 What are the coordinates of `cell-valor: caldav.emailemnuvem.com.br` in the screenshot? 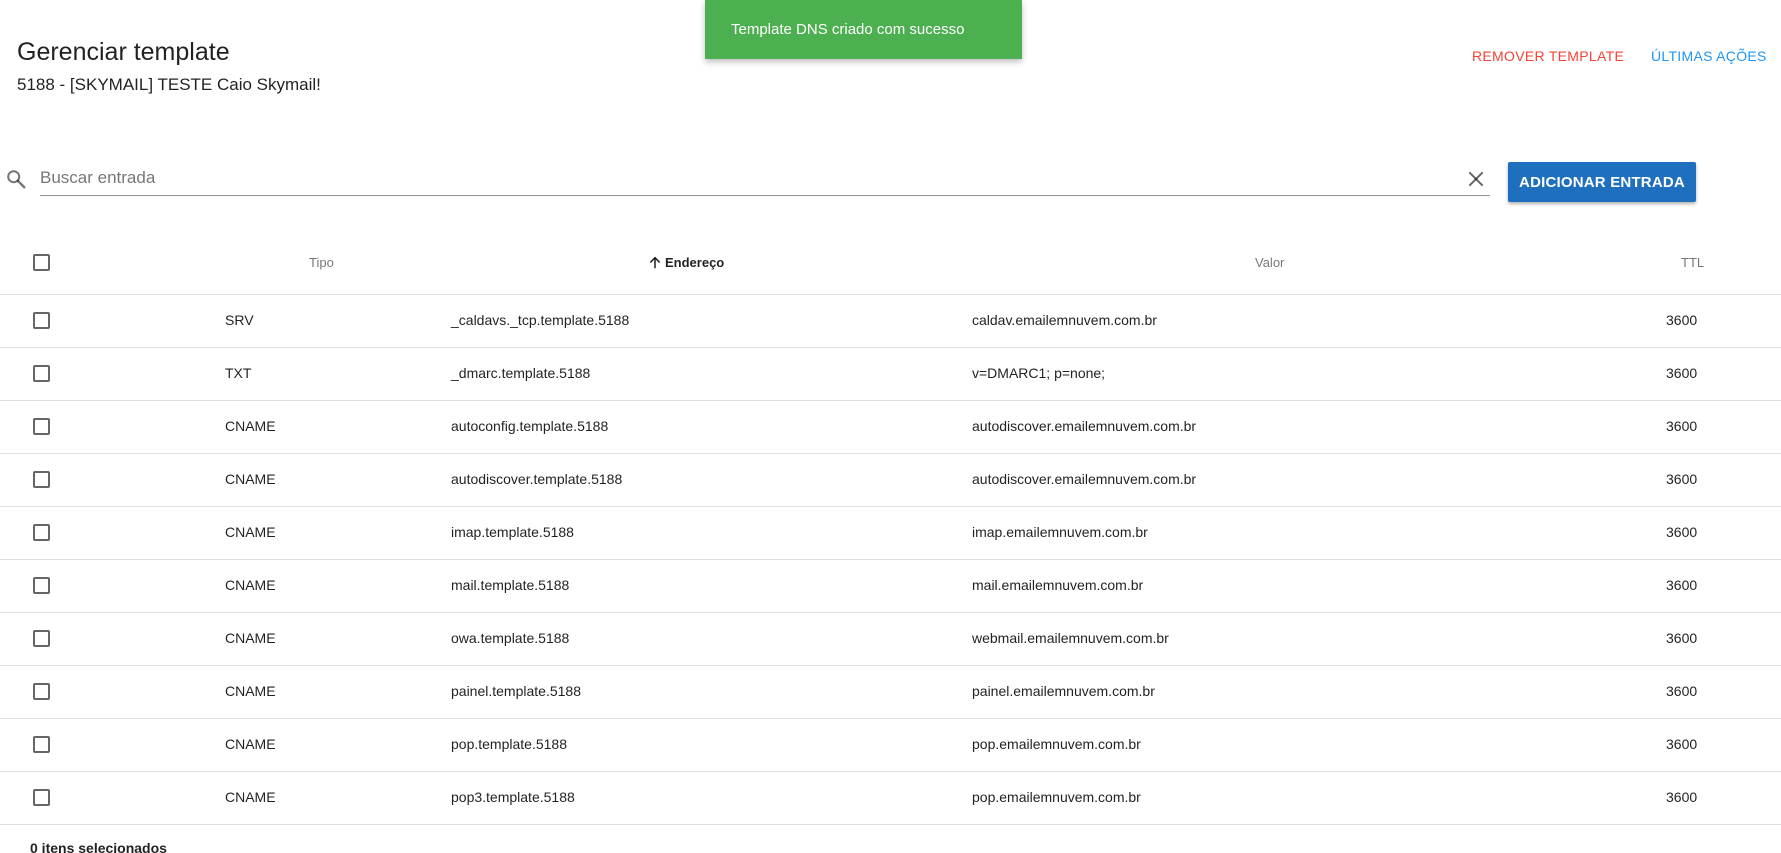 It's located at (1064, 320).